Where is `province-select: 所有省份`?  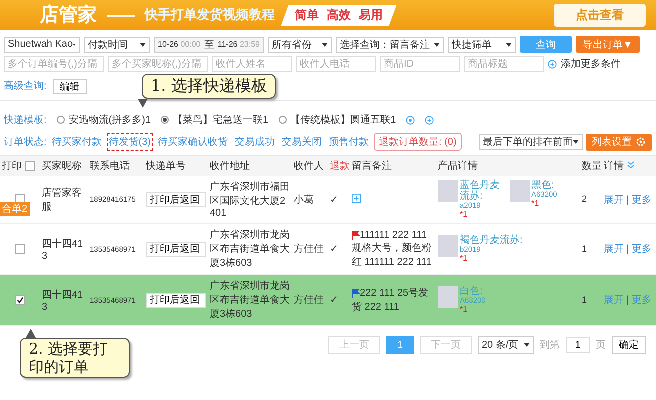 province-select: 所有省份 is located at coordinates (300, 44).